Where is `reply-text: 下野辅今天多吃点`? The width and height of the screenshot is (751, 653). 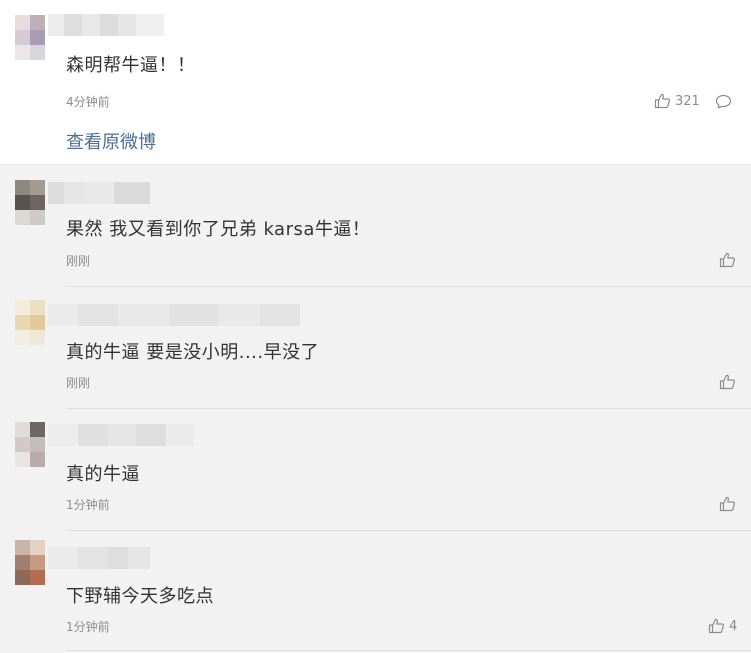 reply-text: 下野辅今天多吃点 is located at coordinates (140, 596).